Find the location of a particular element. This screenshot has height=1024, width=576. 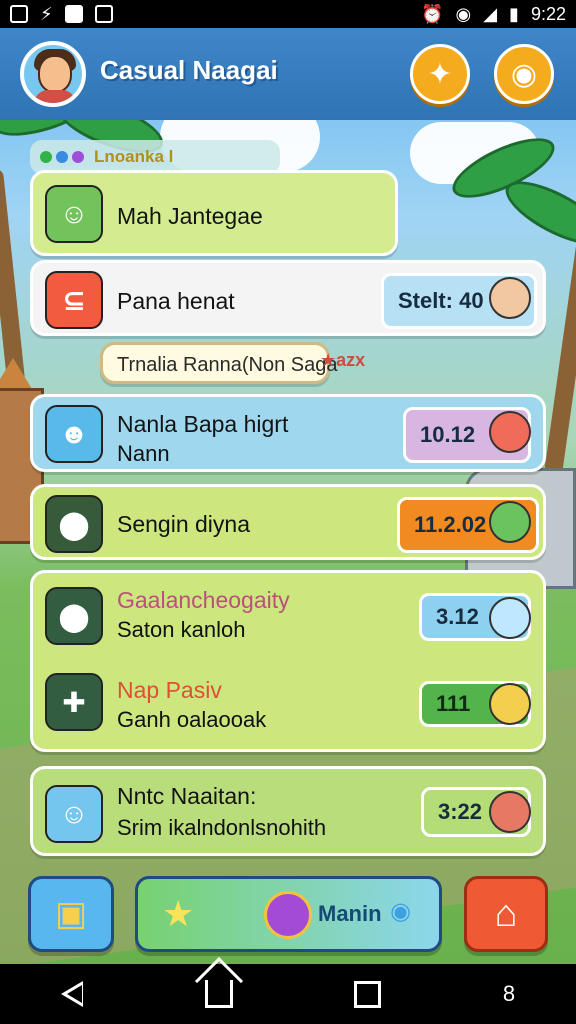

bag-icon: ▣ is located at coordinates (71, 914).